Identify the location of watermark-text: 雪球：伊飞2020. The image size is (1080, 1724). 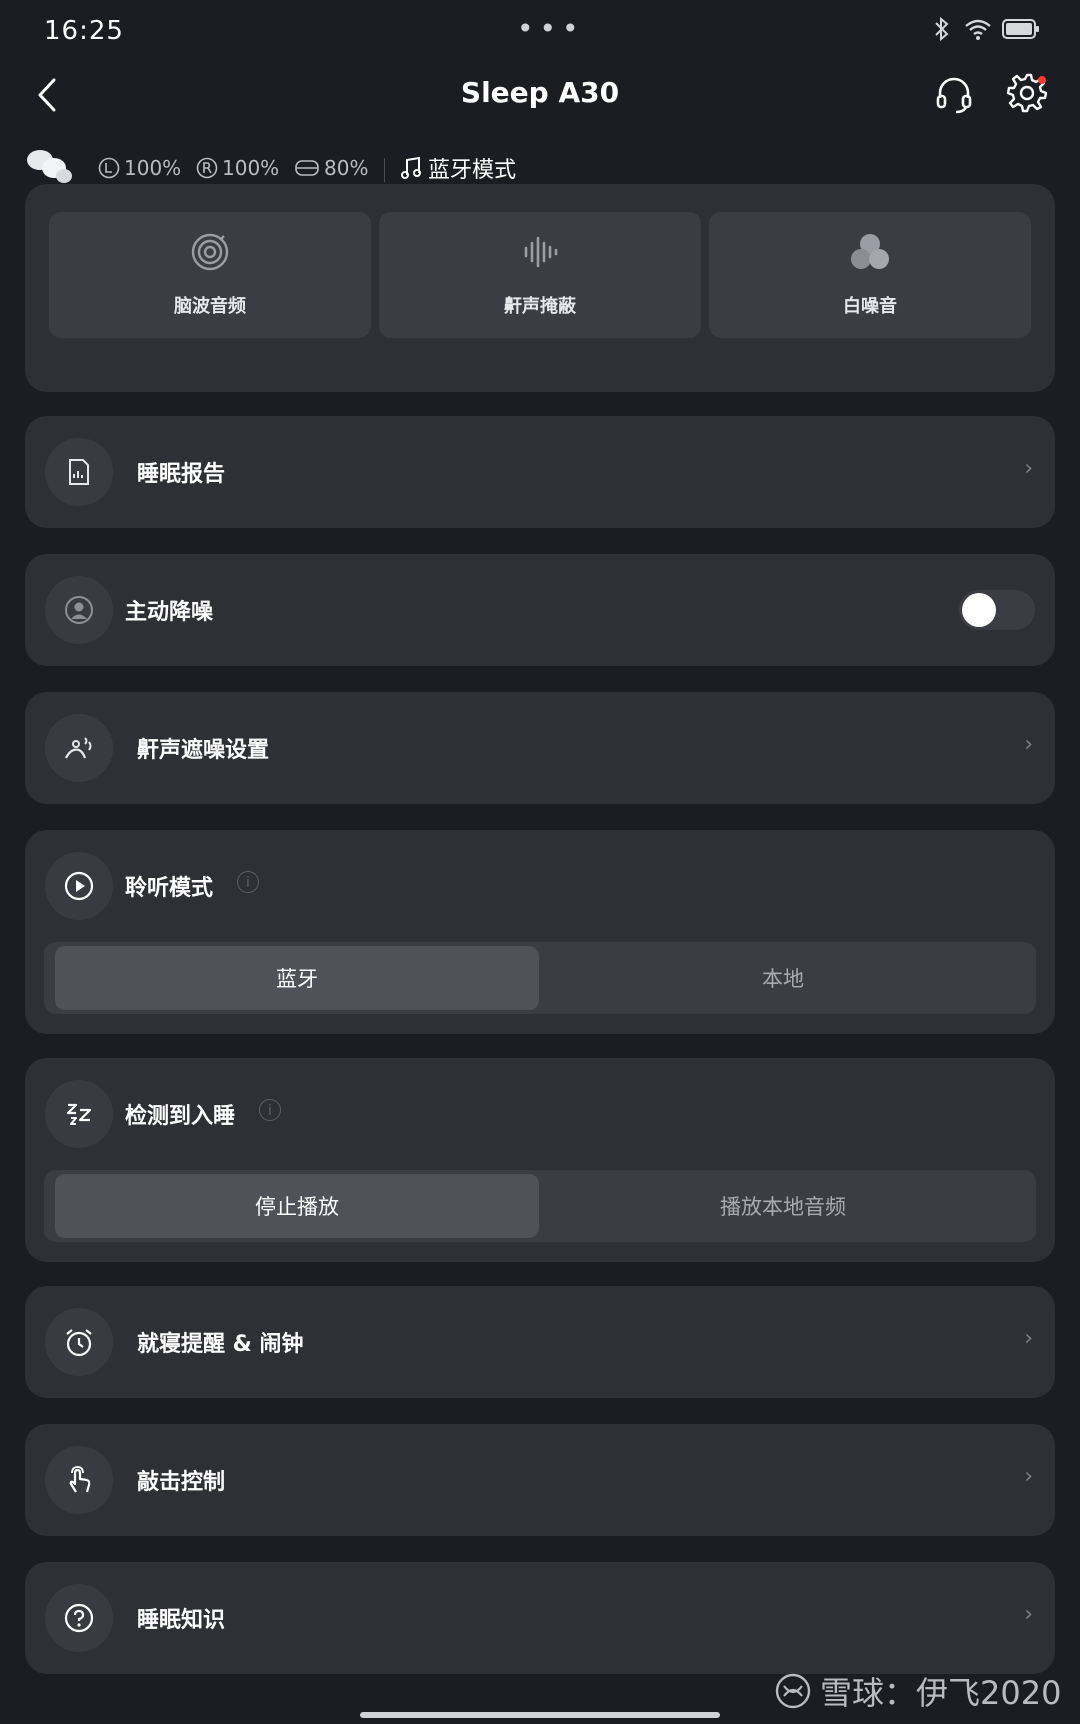
(941, 1693).